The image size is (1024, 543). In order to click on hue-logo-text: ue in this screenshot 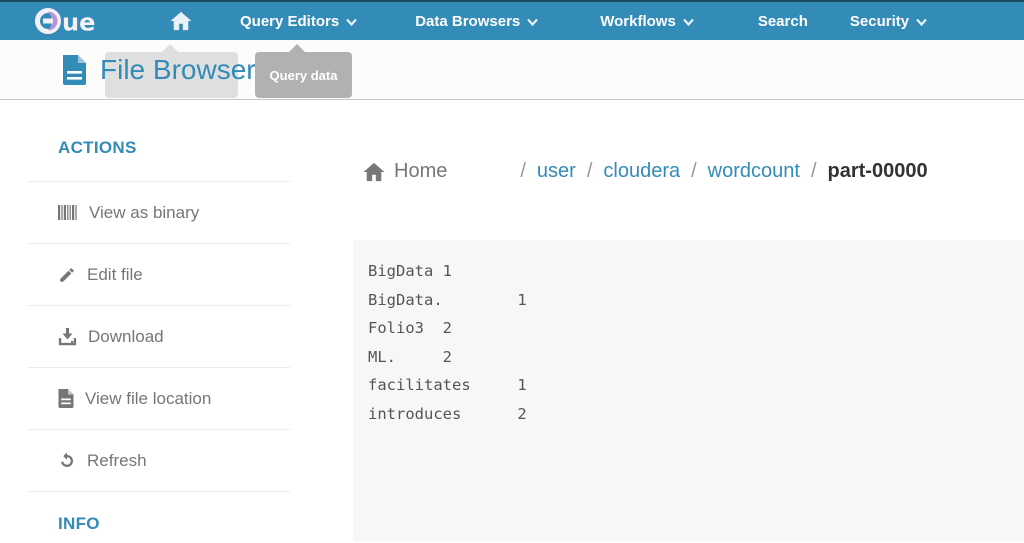, I will do `click(78, 22)`.